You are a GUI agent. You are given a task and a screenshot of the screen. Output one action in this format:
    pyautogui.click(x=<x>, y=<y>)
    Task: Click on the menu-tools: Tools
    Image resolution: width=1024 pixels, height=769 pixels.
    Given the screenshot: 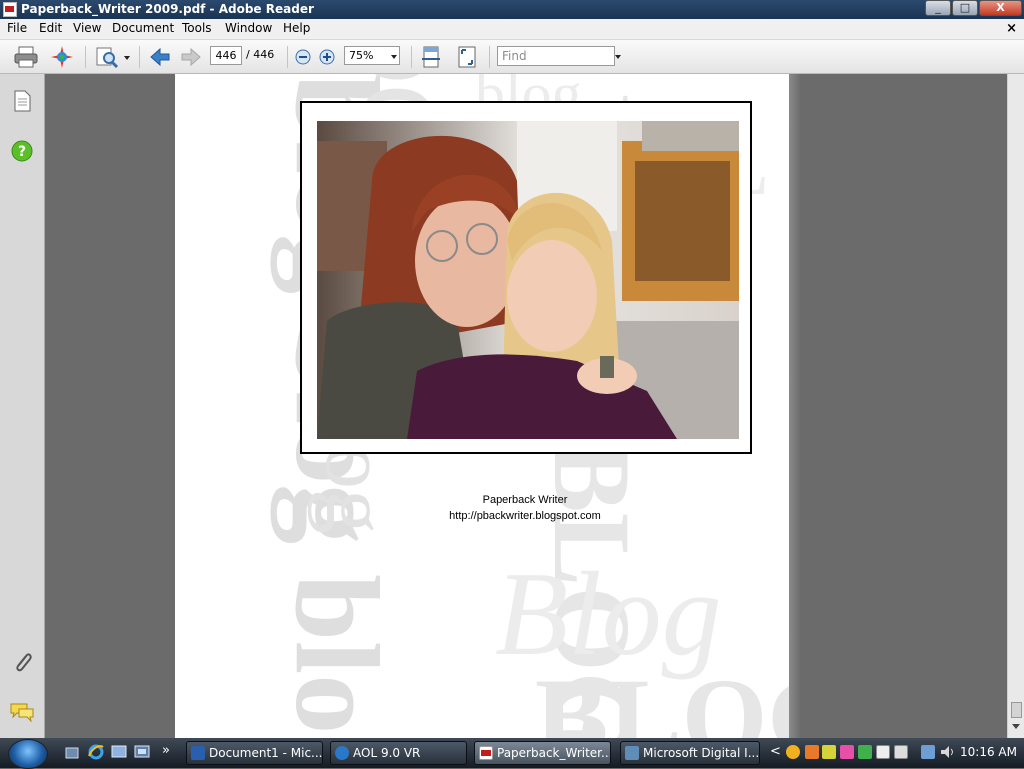 What is the action you would take?
    pyautogui.click(x=197, y=28)
    